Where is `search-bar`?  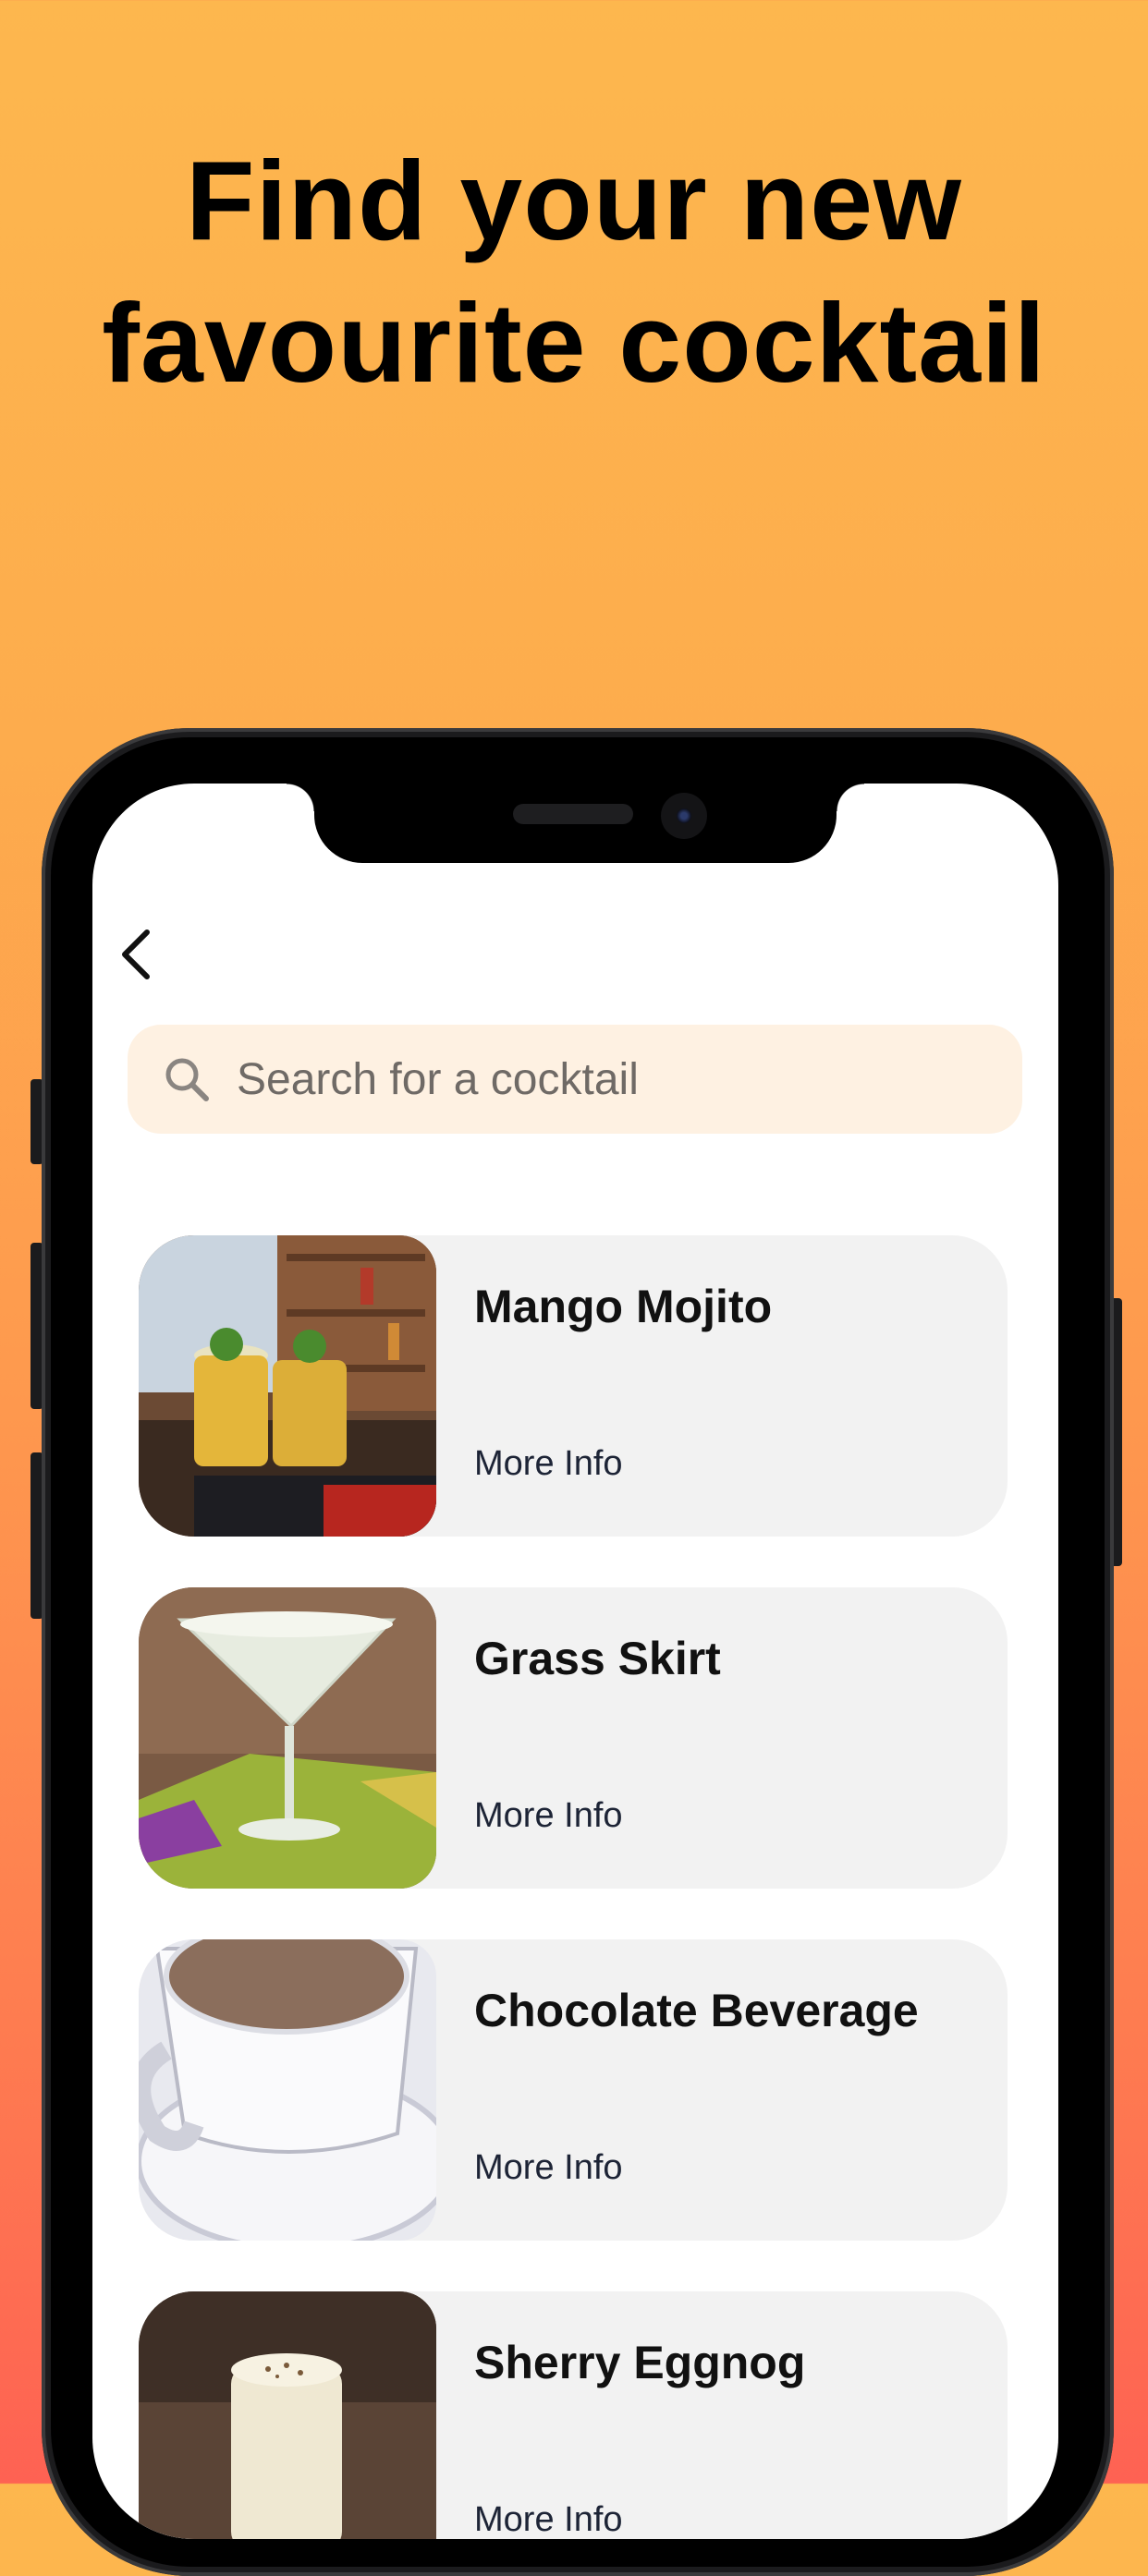
search-bar is located at coordinates (575, 1079).